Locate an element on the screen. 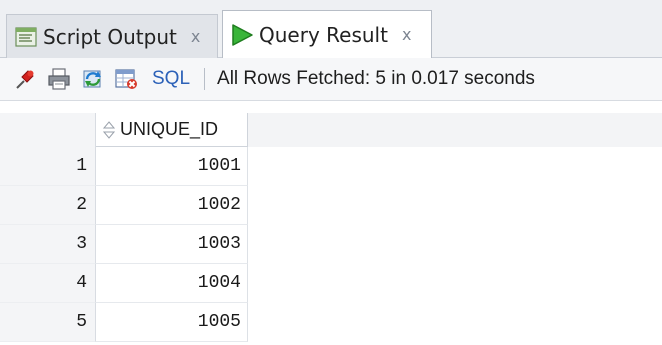 The width and height of the screenshot is (662, 345). column-header-label: UNIQUE_ID is located at coordinates (169, 129).